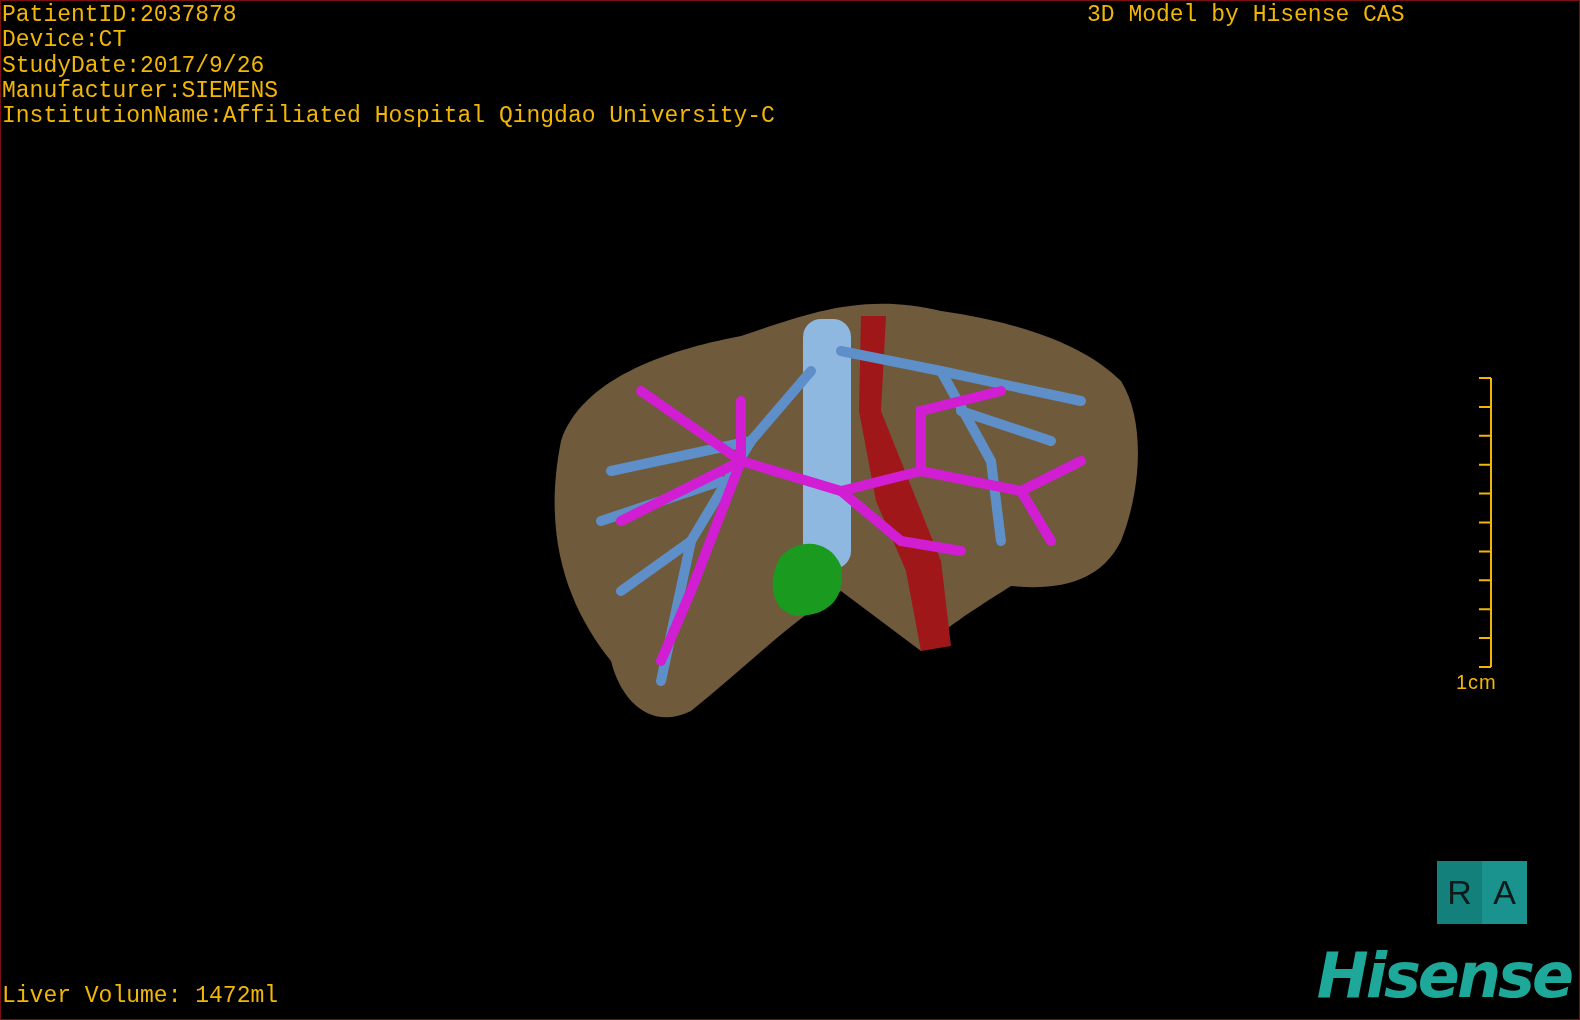 This screenshot has width=1580, height=1020. Describe the element at coordinates (120, 15) in the screenshot. I see `info-line: PatientID:2037878` at that location.